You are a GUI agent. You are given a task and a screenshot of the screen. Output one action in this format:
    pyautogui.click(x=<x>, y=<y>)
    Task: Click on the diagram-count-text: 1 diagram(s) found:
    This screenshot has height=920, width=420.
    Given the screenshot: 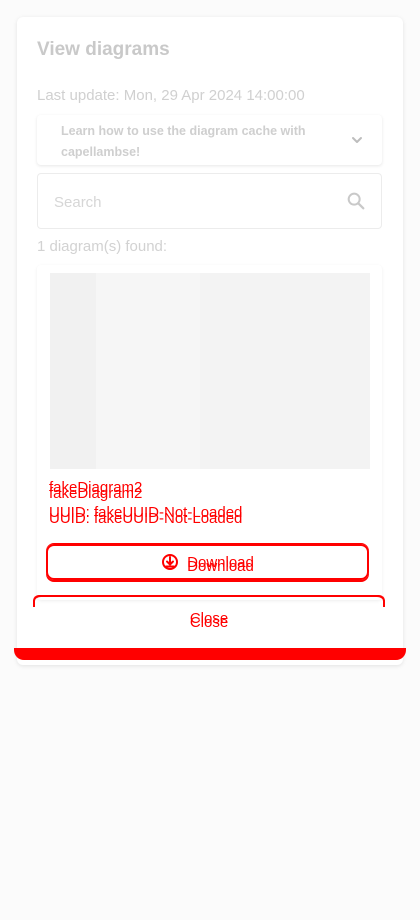 What is the action you would take?
    pyautogui.click(x=102, y=246)
    